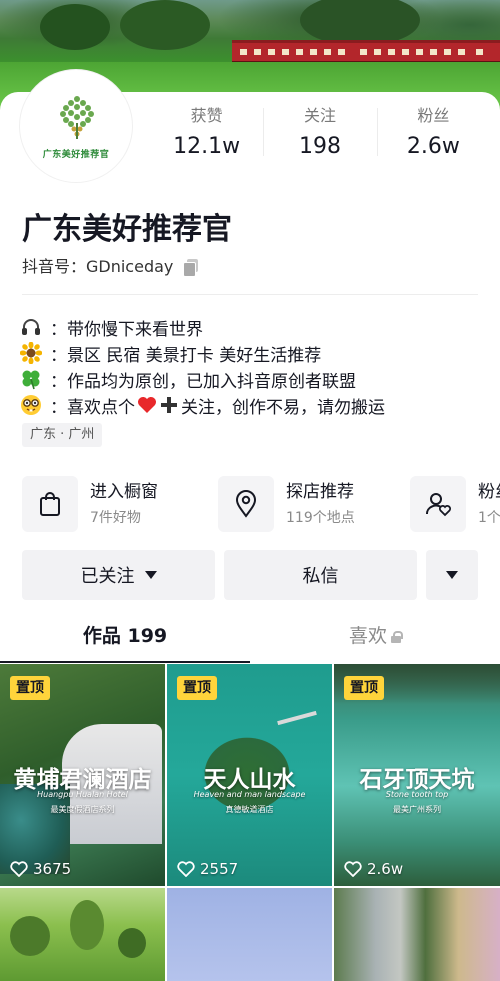 The image size is (500, 981). Describe the element at coordinates (385, 869) in the screenshot. I see `likes-count: 2.6w` at that location.